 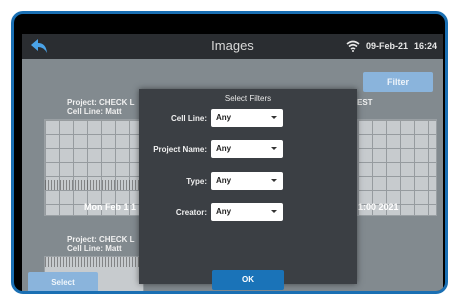 I want to click on creator-dropdown: Any, so click(x=247, y=212).